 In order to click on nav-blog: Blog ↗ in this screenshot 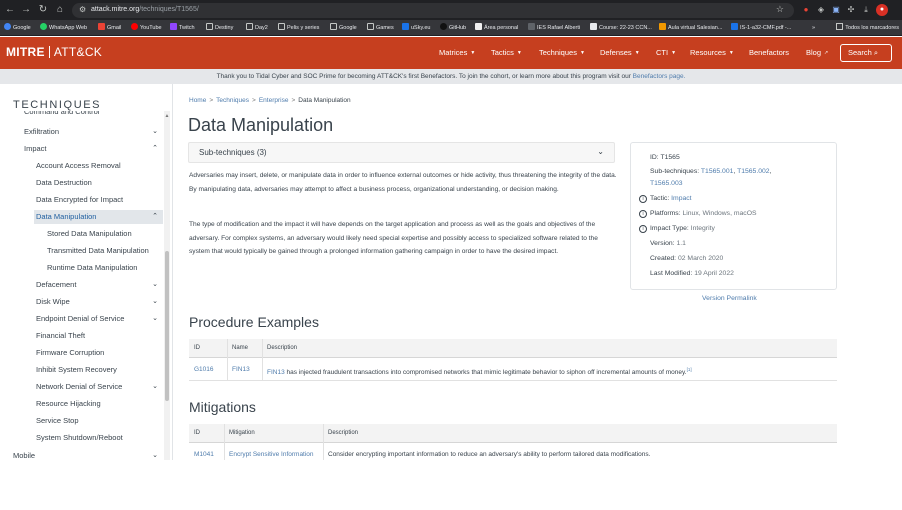, I will do `click(817, 52)`.